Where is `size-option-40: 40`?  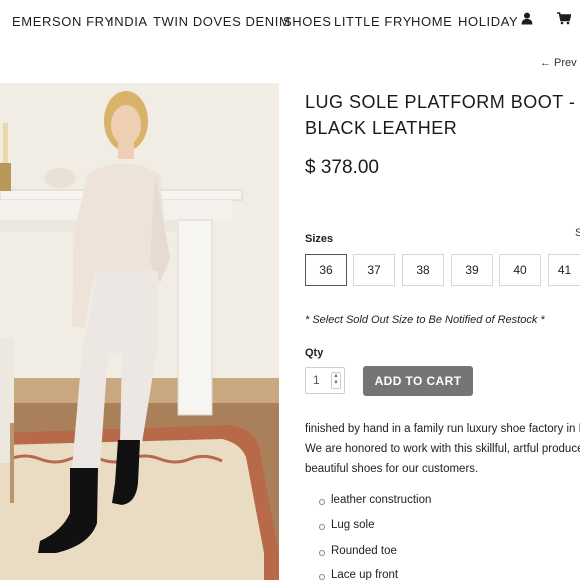 size-option-40: 40 is located at coordinates (520, 270).